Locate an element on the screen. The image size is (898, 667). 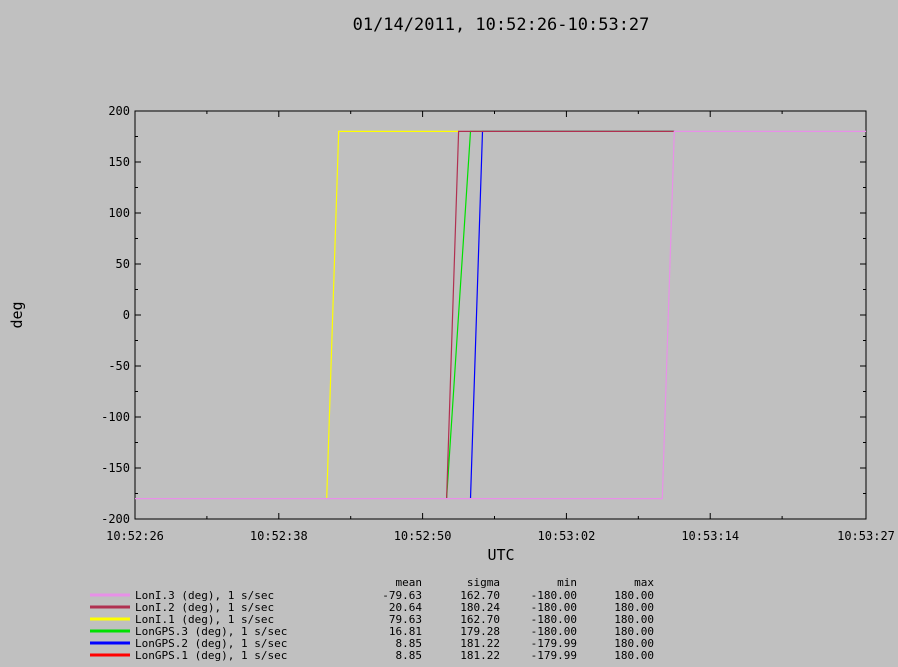
stats-value: 8.85 is located at coordinates (409, 655).